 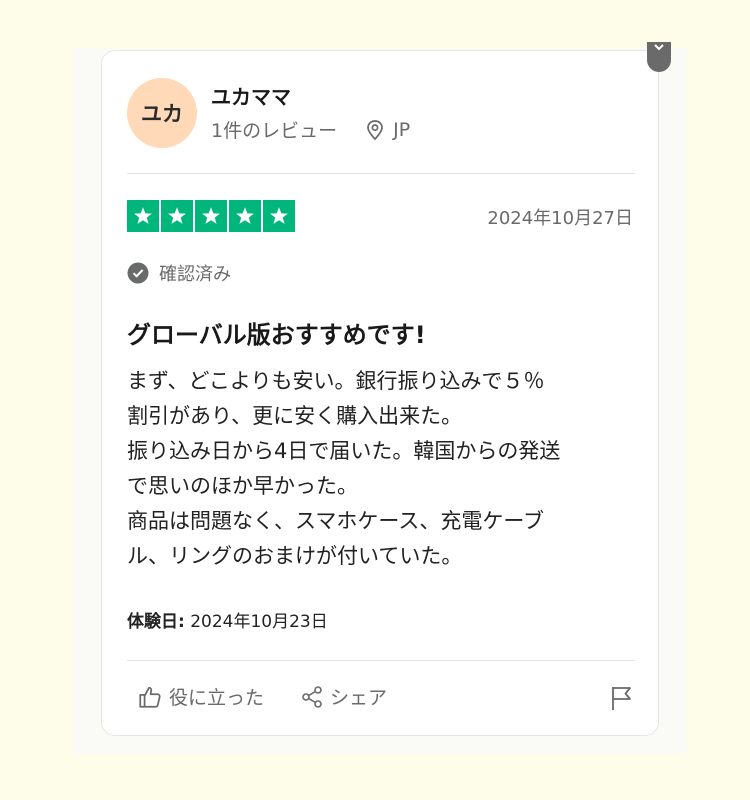 I want to click on experience-label: 体験日:, so click(x=156, y=622).